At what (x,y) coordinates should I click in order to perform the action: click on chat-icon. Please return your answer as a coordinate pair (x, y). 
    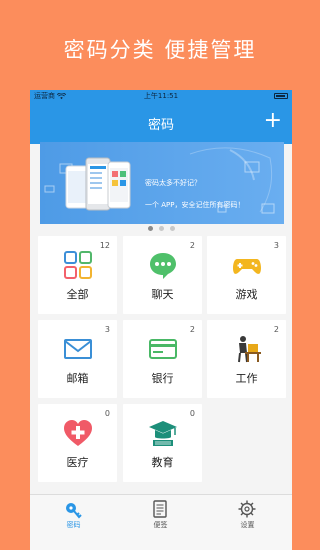
    Looking at the image, I should click on (163, 266).